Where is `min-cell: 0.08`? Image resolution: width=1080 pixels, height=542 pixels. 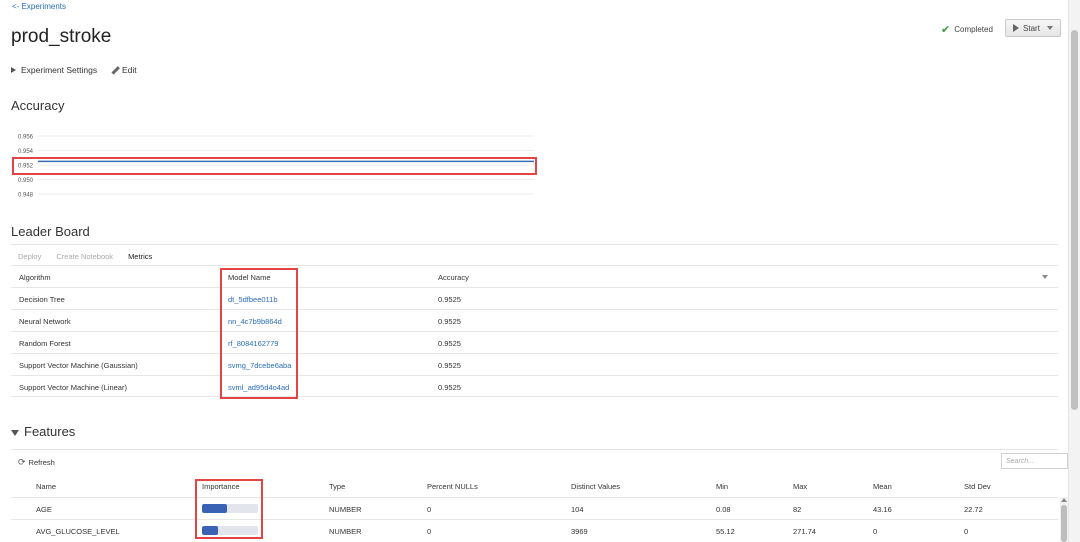
min-cell: 0.08 is located at coordinates (723, 509).